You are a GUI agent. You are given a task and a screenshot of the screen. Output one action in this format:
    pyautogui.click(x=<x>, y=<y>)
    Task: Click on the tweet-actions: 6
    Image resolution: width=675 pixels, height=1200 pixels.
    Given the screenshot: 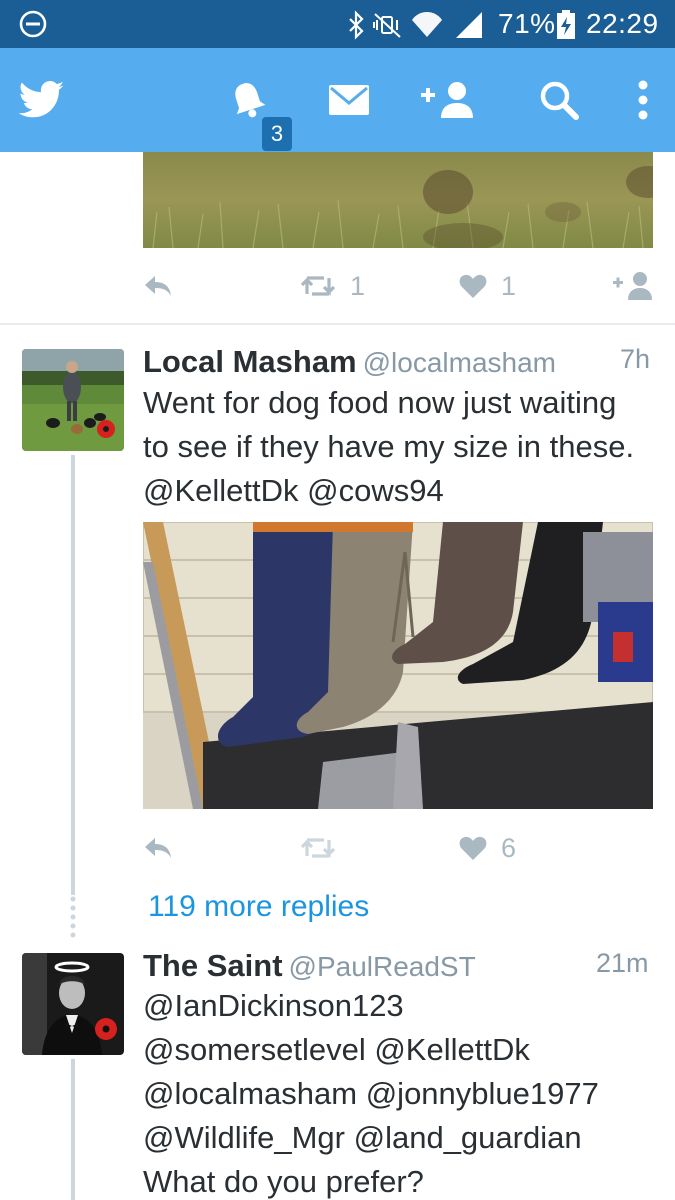 What is the action you would take?
    pyautogui.click(x=337, y=848)
    